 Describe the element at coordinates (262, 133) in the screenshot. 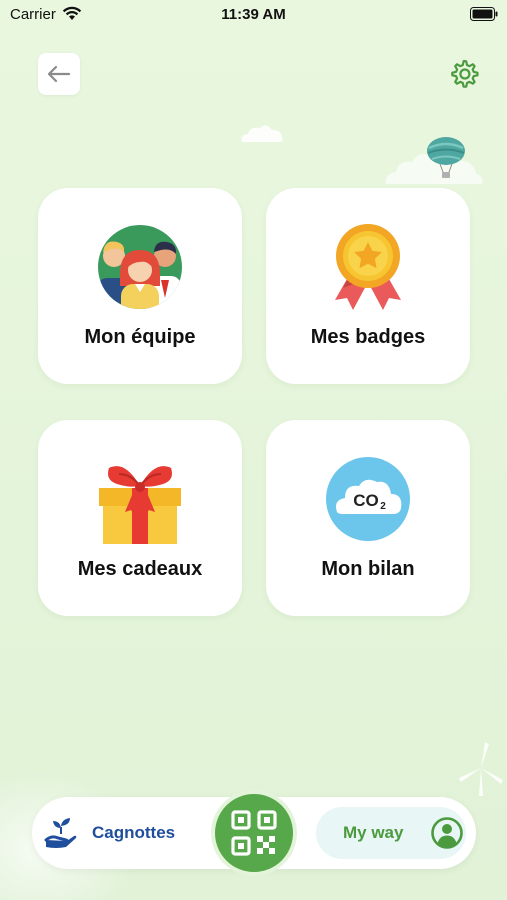

I see `cloud-decoration` at that location.